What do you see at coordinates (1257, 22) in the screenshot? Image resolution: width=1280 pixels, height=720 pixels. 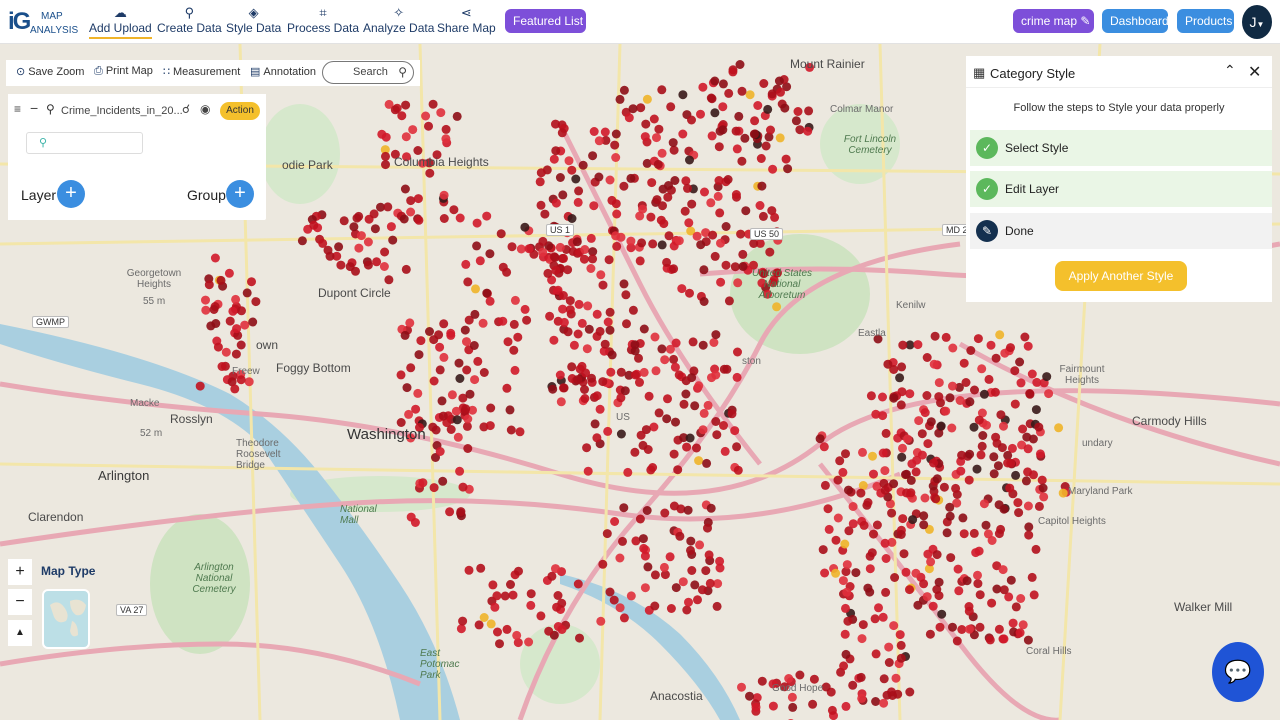 I see `user-avatar: J▼` at bounding box center [1257, 22].